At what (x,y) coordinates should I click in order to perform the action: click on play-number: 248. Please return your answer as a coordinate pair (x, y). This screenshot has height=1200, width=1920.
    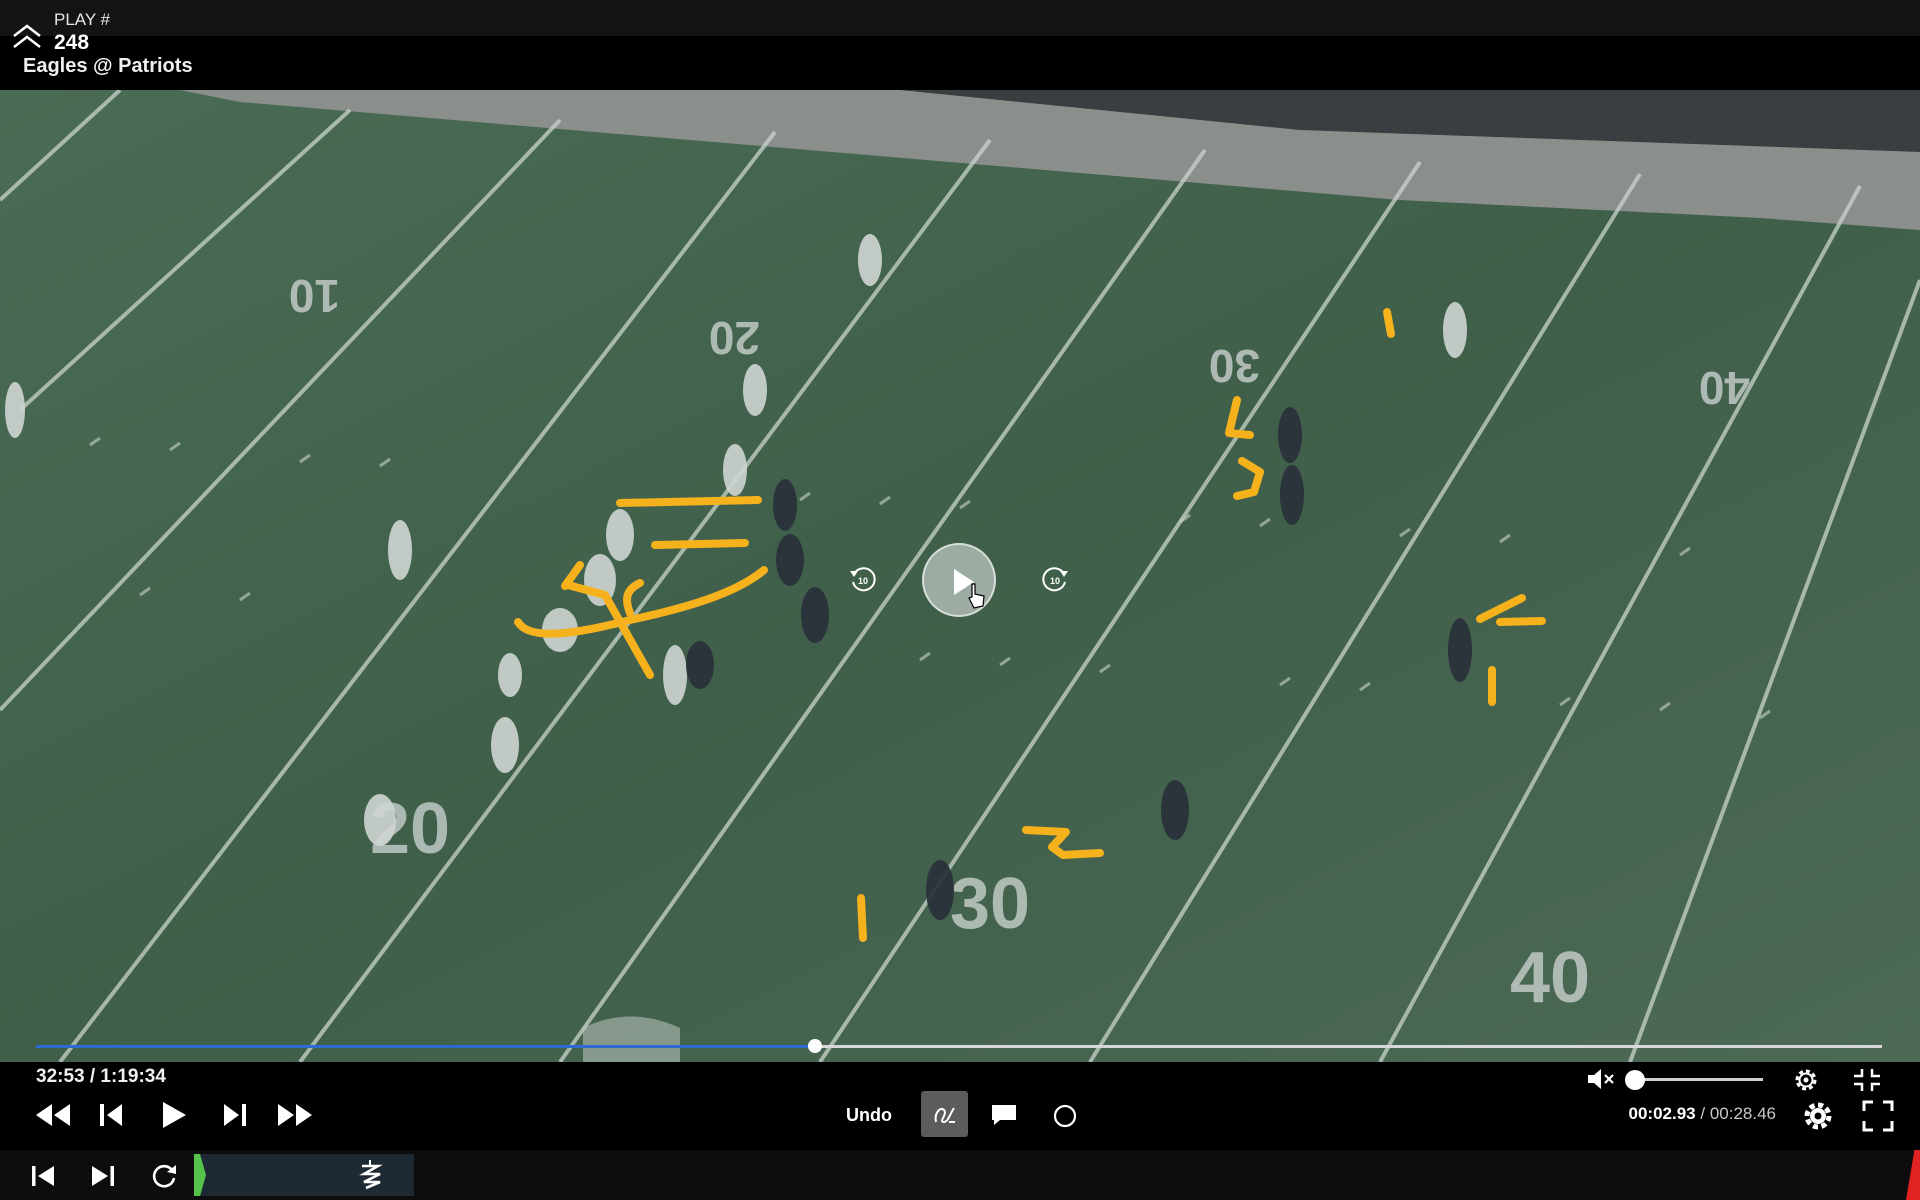
    Looking at the image, I should click on (72, 42).